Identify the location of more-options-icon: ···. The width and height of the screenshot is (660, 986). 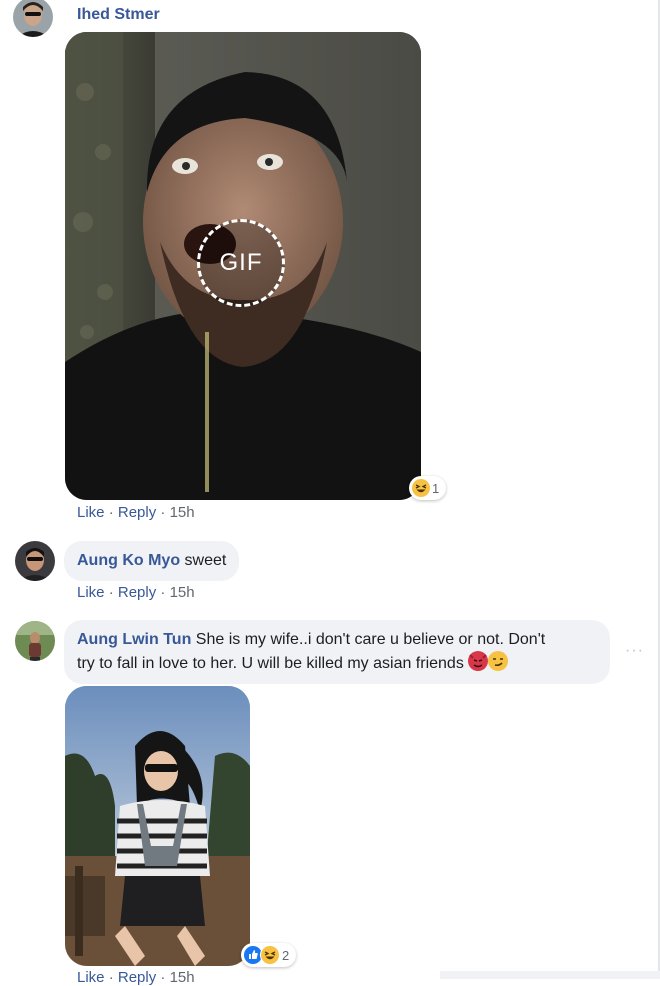
(634, 651).